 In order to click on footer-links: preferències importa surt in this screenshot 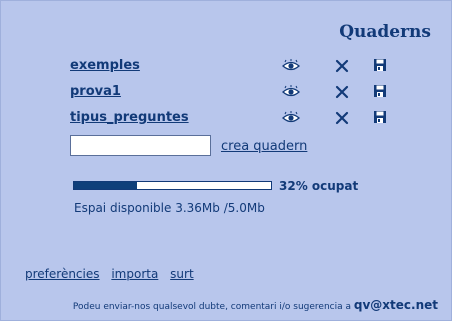, I will do `click(113, 274)`.